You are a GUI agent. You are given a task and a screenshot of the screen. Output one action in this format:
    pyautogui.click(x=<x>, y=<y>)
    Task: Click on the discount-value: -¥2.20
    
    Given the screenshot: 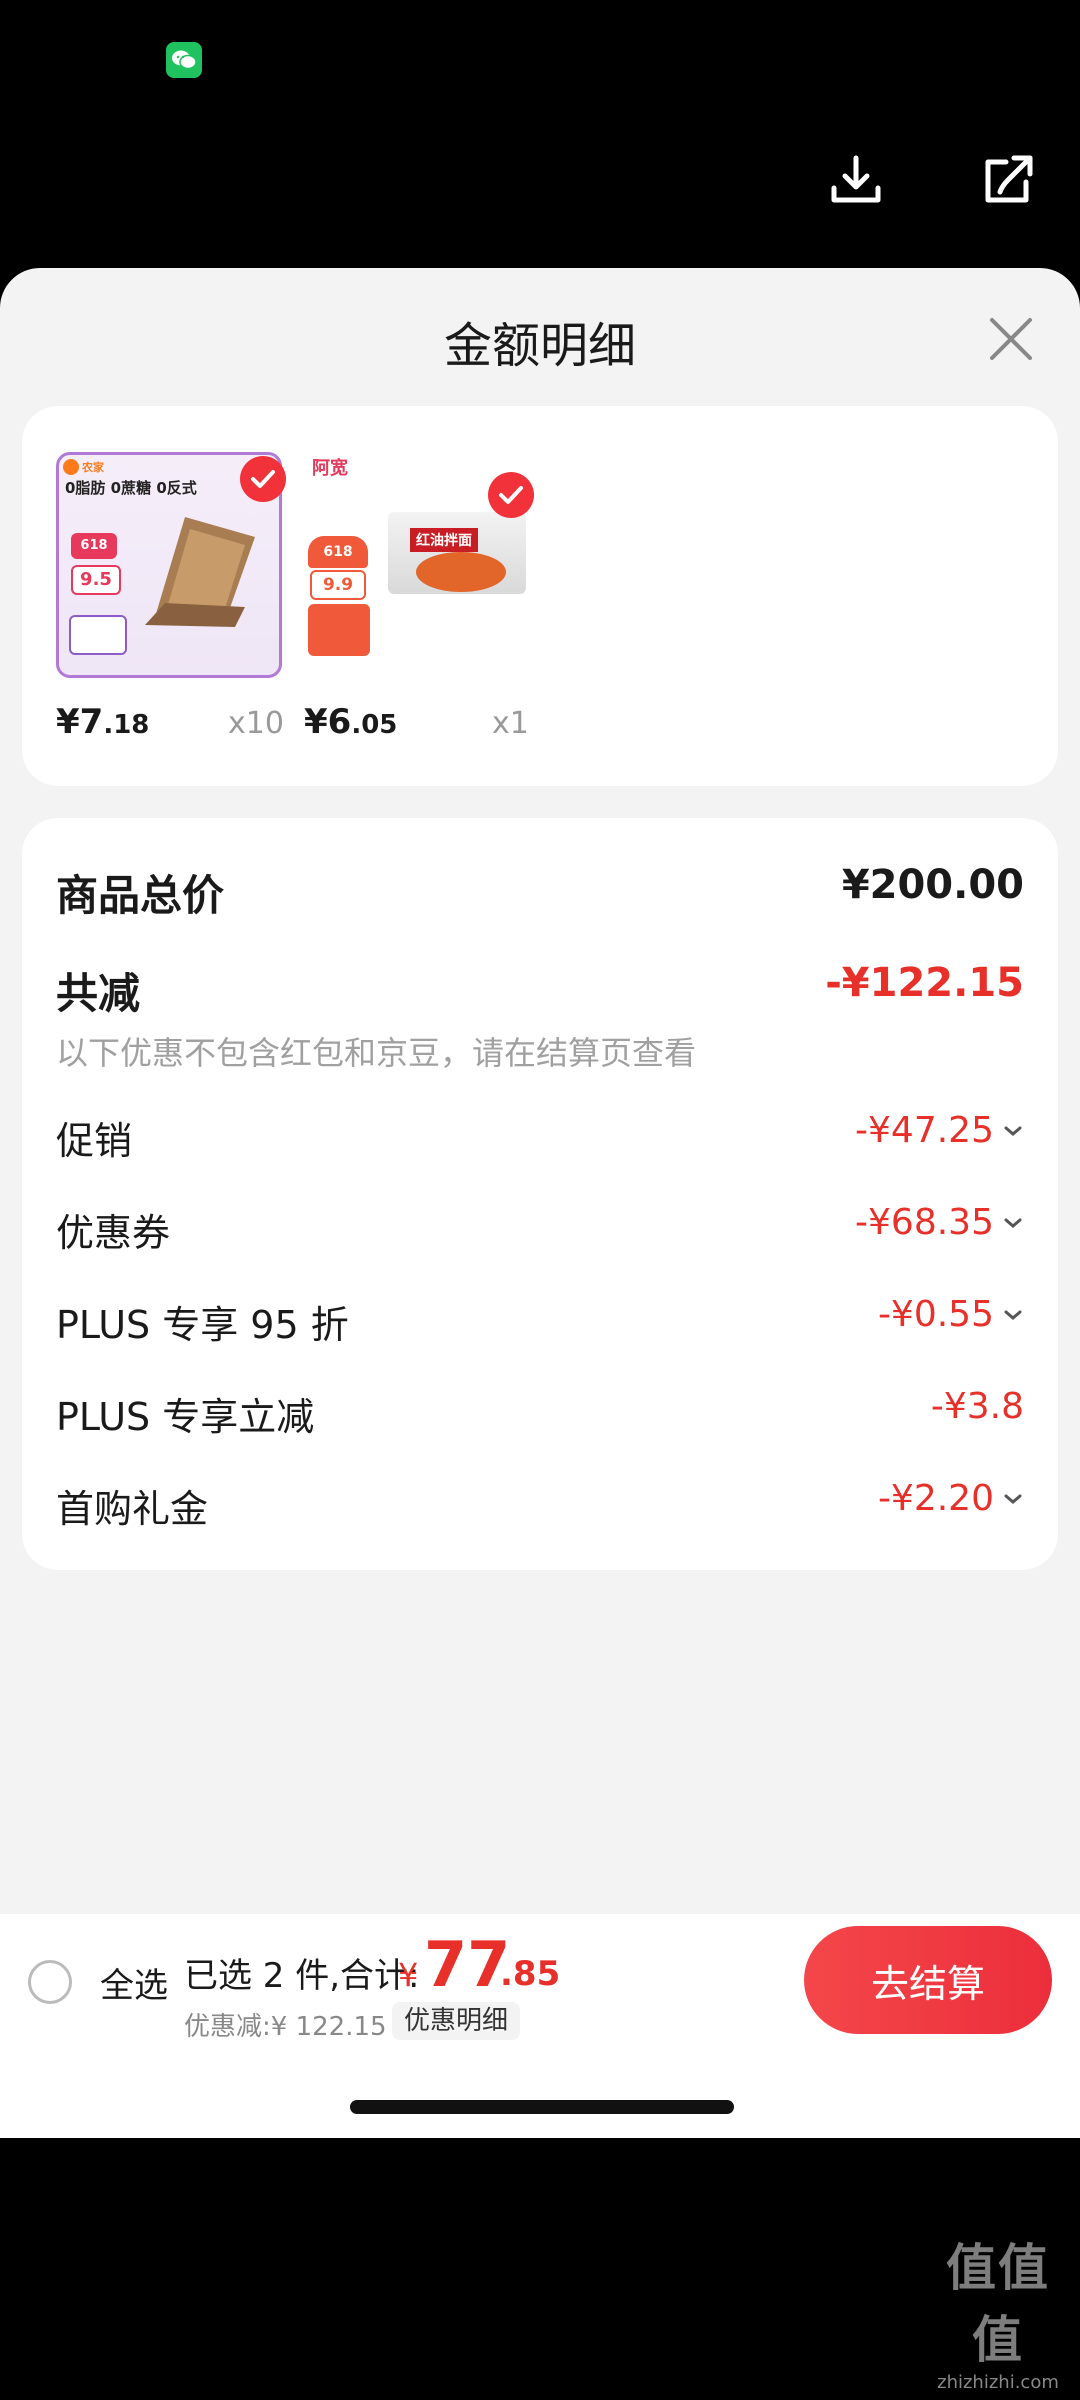 What is the action you would take?
    pyautogui.click(x=951, y=1498)
    